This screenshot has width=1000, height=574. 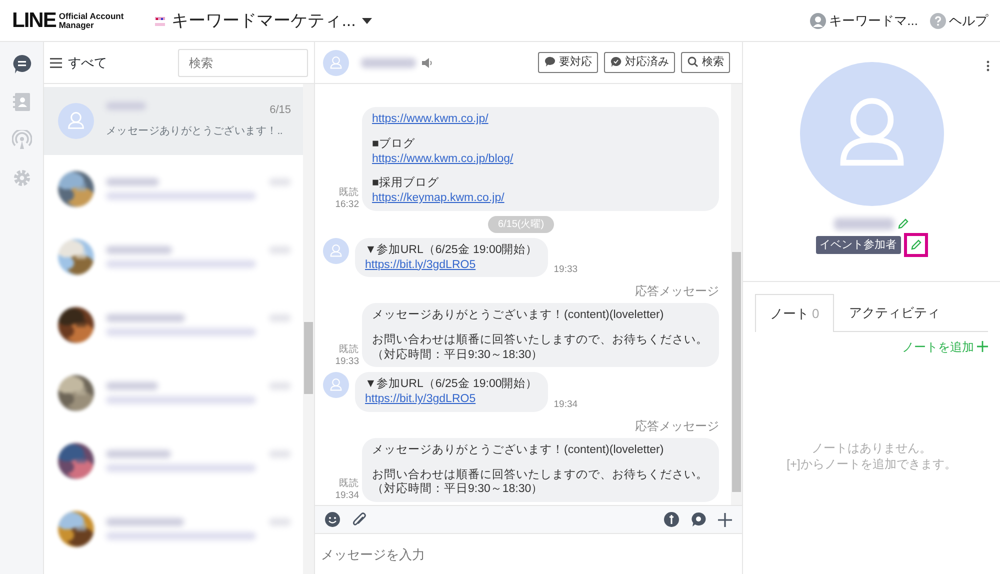 I want to click on contacts-icon, so click(x=22, y=102).